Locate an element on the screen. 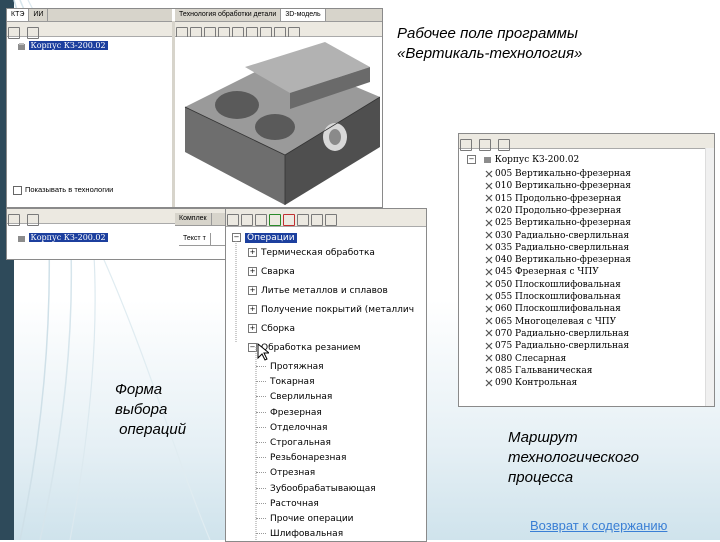  model-toolbar is located at coordinates (278, 30).